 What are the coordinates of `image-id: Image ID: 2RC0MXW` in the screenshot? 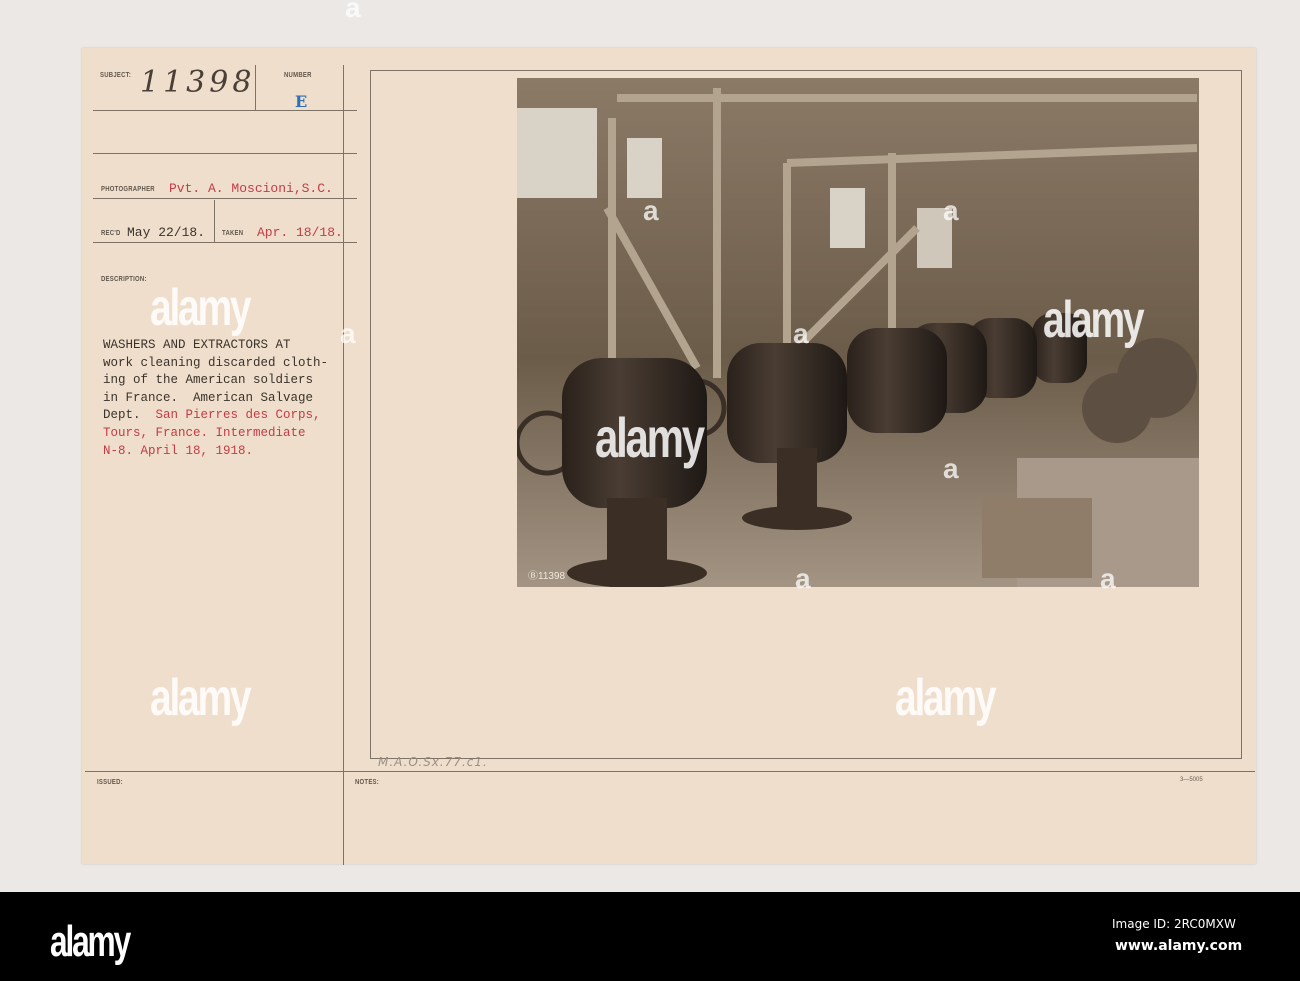 It's located at (1174, 924).